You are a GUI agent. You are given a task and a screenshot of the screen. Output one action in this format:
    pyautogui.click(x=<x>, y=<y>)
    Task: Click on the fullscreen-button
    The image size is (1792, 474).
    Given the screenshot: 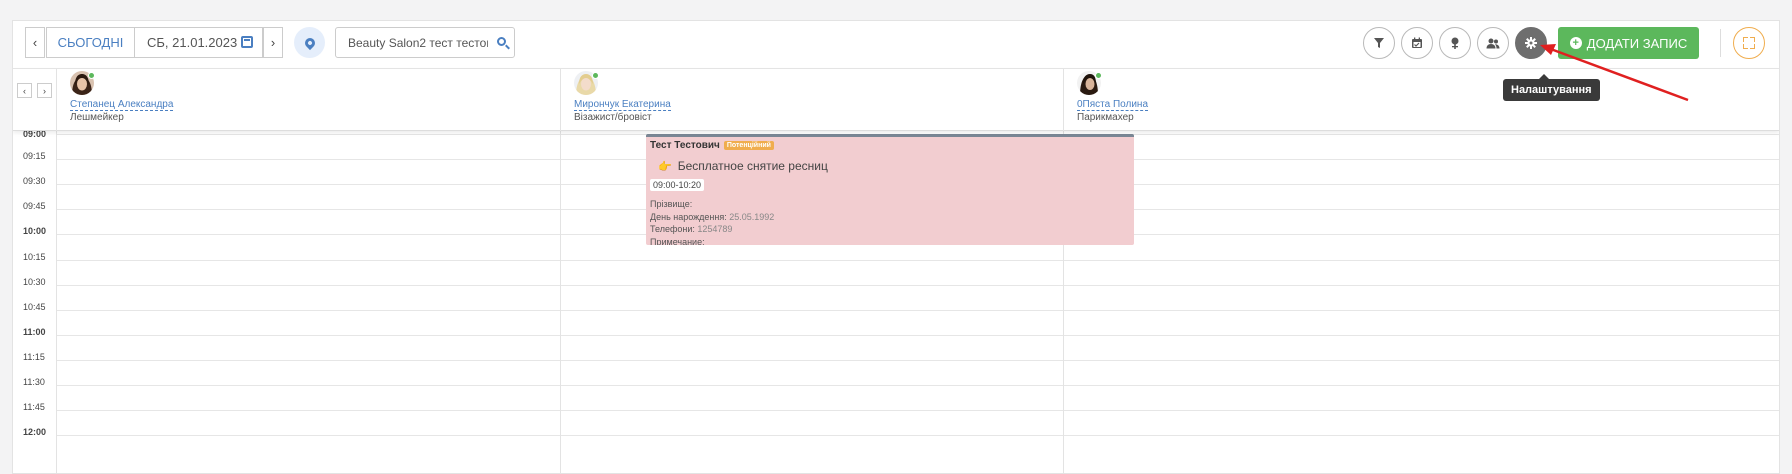 What is the action you would take?
    pyautogui.click(x=1749, y=43)
    